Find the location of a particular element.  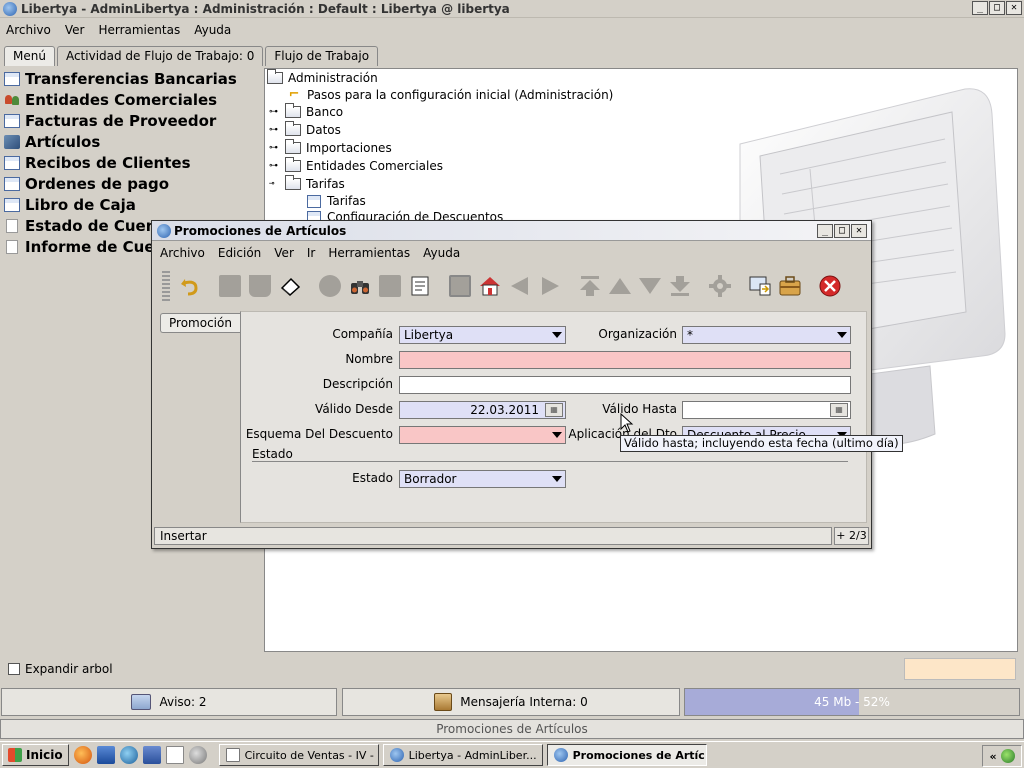

archive-button is located at coordinates (790, 286).